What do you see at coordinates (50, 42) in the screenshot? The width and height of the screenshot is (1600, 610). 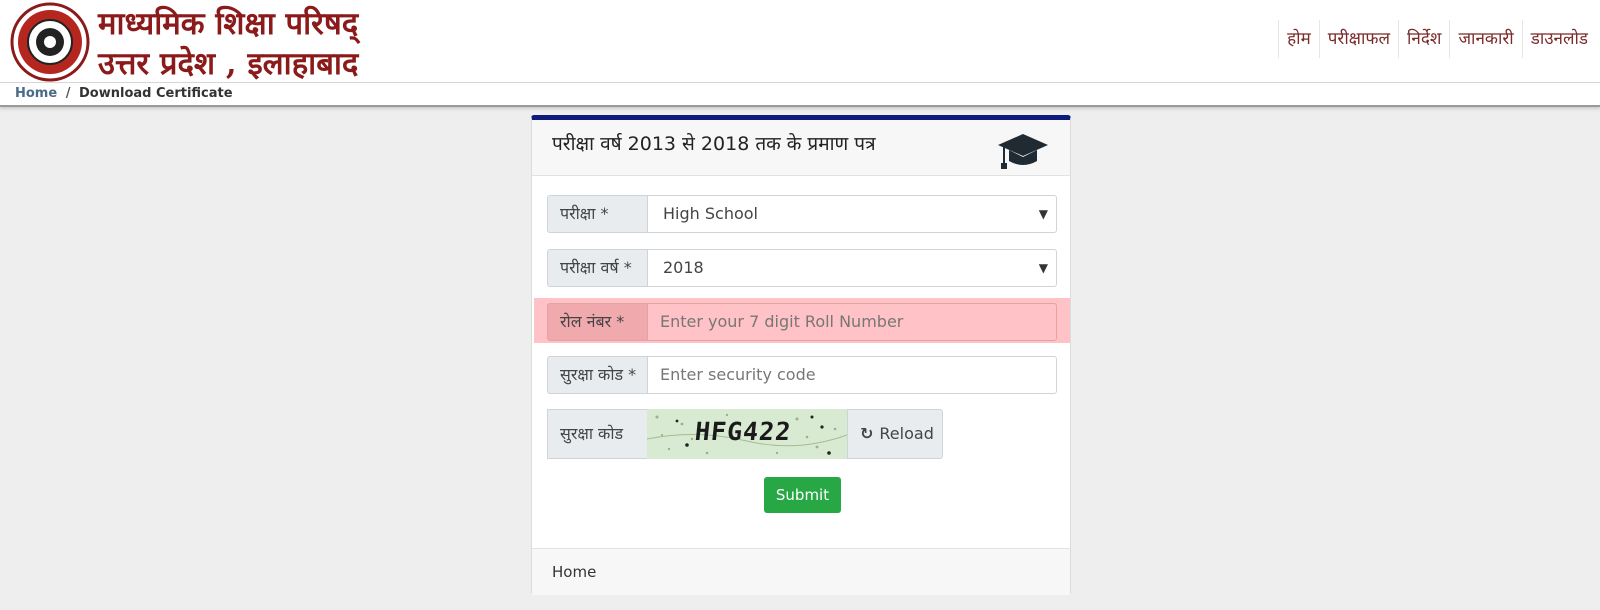 I see `board-logo` at bounding box center [50, 42].